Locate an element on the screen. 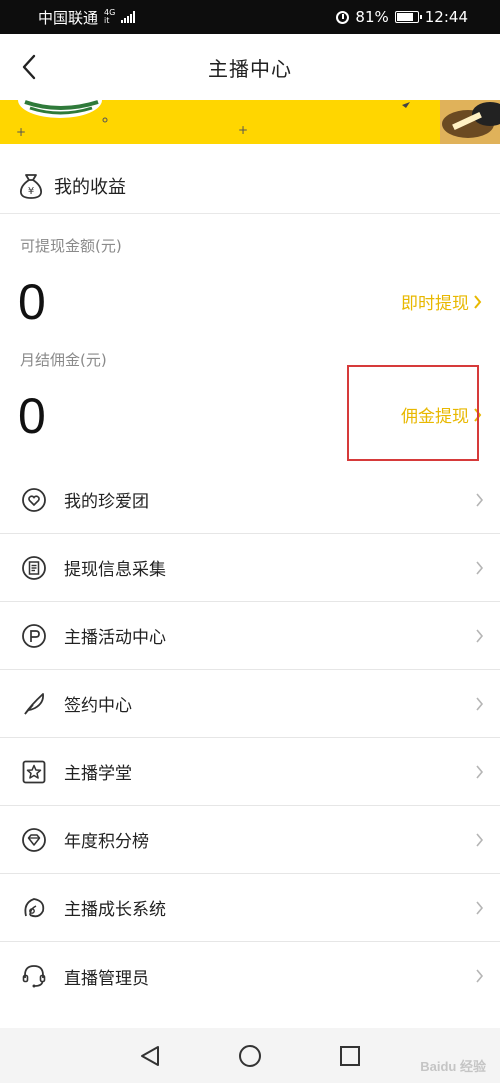 This screenshot has width=500, height=1083. diamond-icon is located at coordinates (34, 840).